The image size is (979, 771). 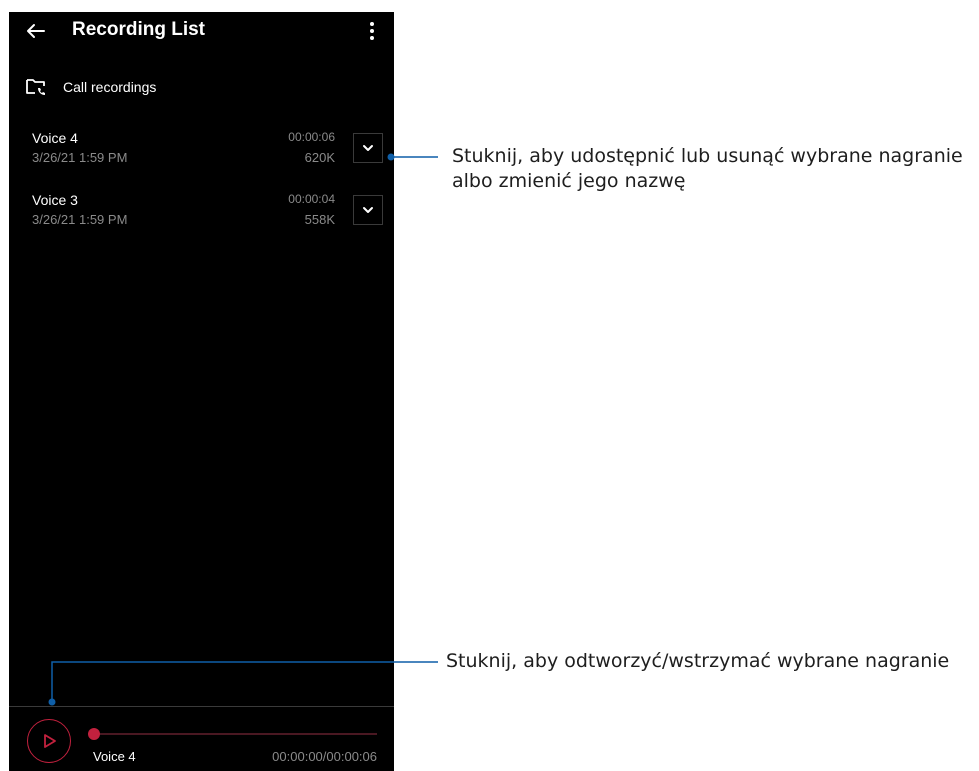 I want to click on play-icon, so click(x=50, y=741).